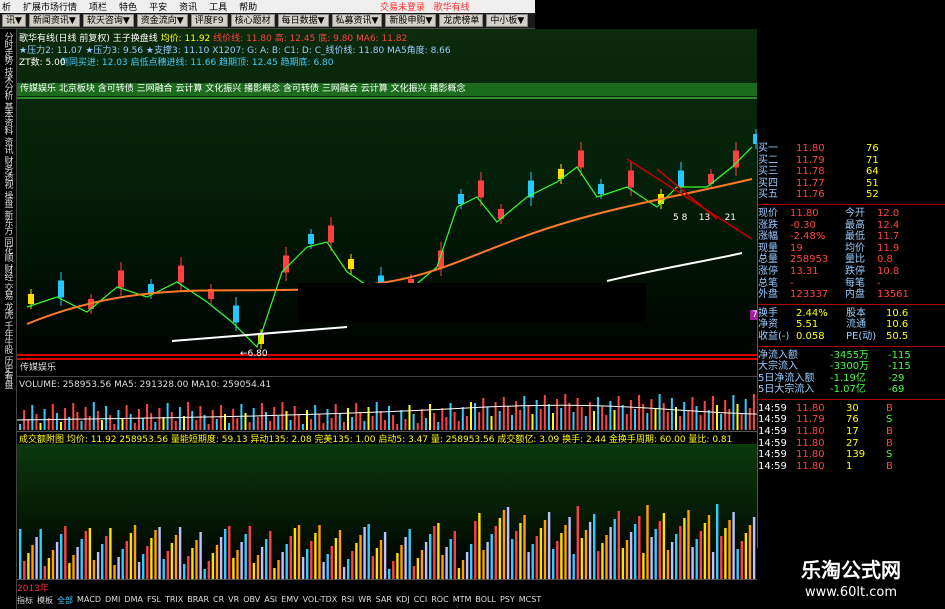 This screenshot has width=945, height=609. Describe the element at coordinates (441, 259) in the screenshot. I see `candle-body` at that location.